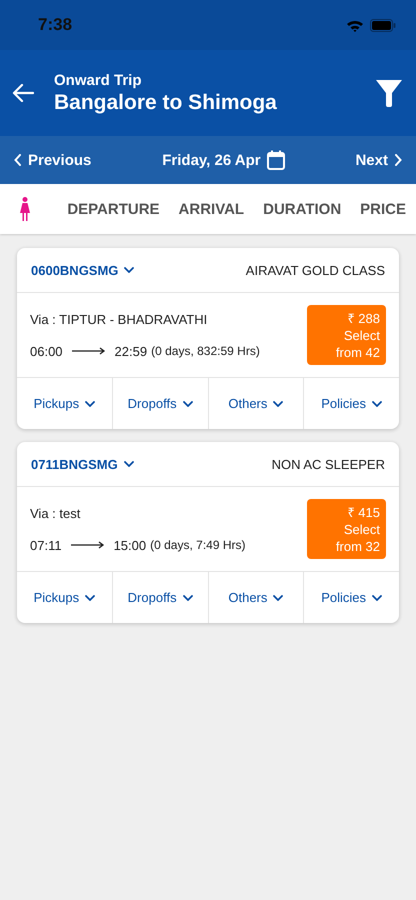 This screenshot has width=416, height=900. What do you see at coordinates (46, 351) in the screenshot?
I see `departure-time: 06:00` at bounding box center [46, 351].